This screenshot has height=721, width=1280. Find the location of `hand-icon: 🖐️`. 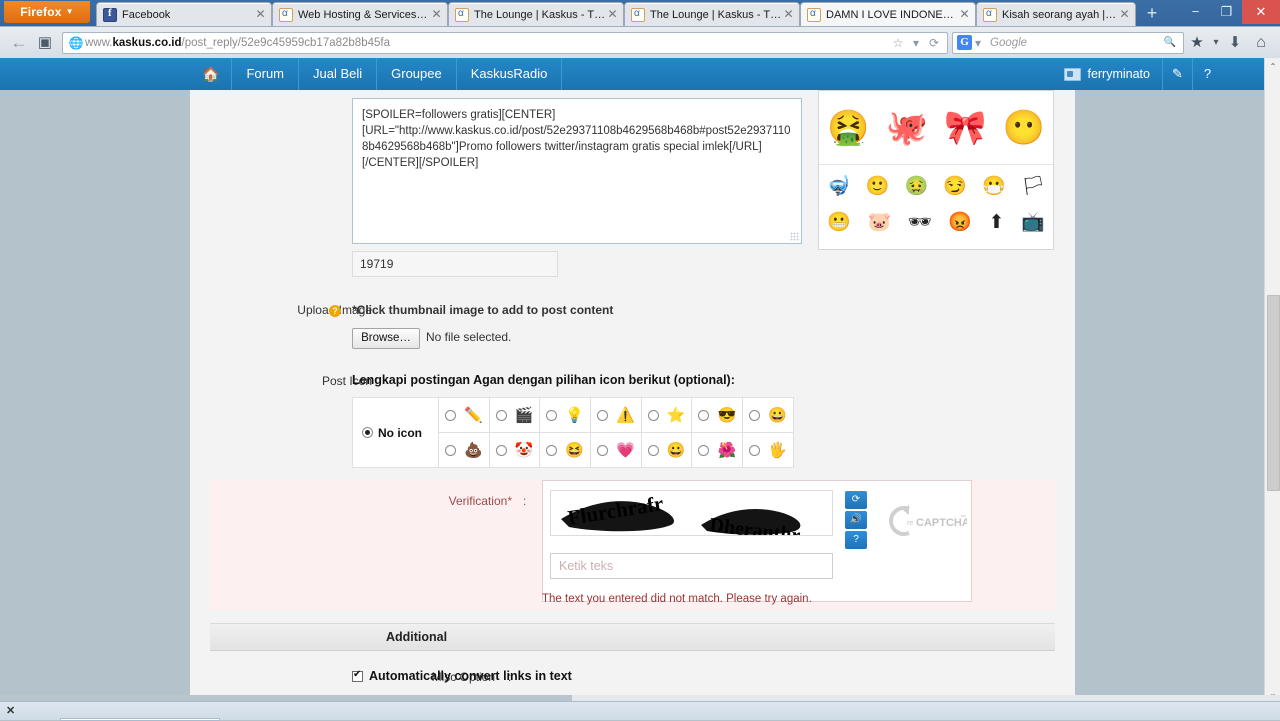

hand-icon: 🖐️ is located at coordinates (777, 450).